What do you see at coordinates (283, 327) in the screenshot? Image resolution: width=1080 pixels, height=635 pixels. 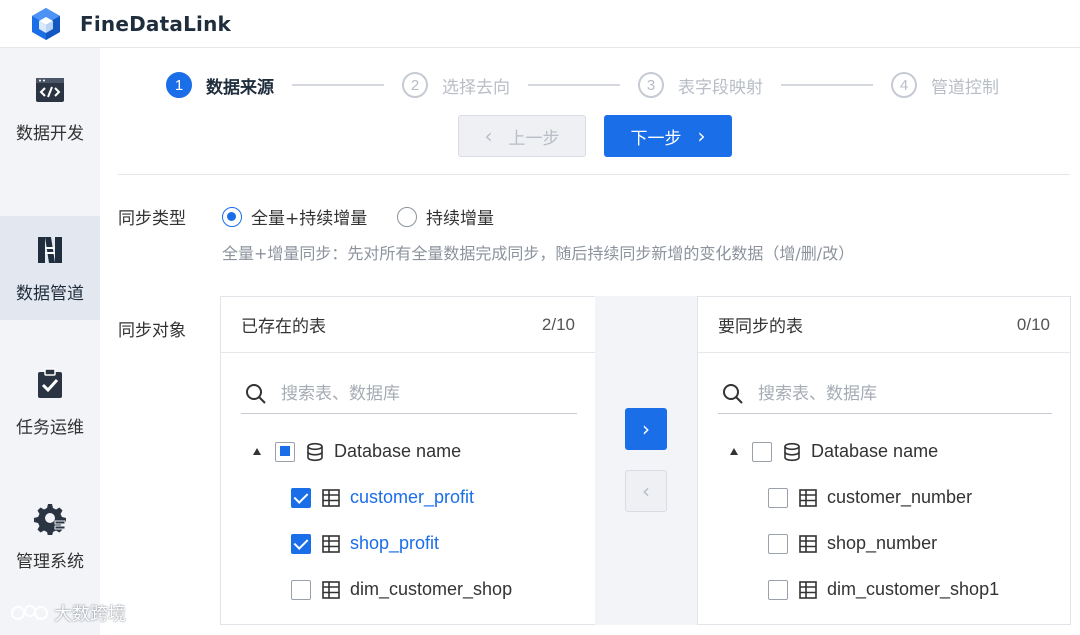 I see `panel-title: 已存在的表` at bounding box center [283, 327].